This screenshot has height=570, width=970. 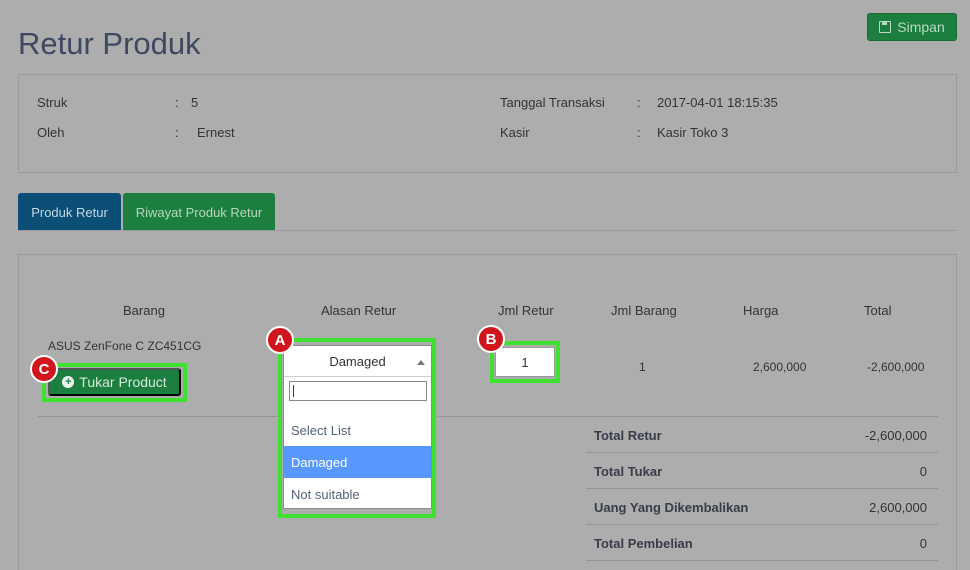 I want to click on save-button: Simpan, so click(x=912, y=27).